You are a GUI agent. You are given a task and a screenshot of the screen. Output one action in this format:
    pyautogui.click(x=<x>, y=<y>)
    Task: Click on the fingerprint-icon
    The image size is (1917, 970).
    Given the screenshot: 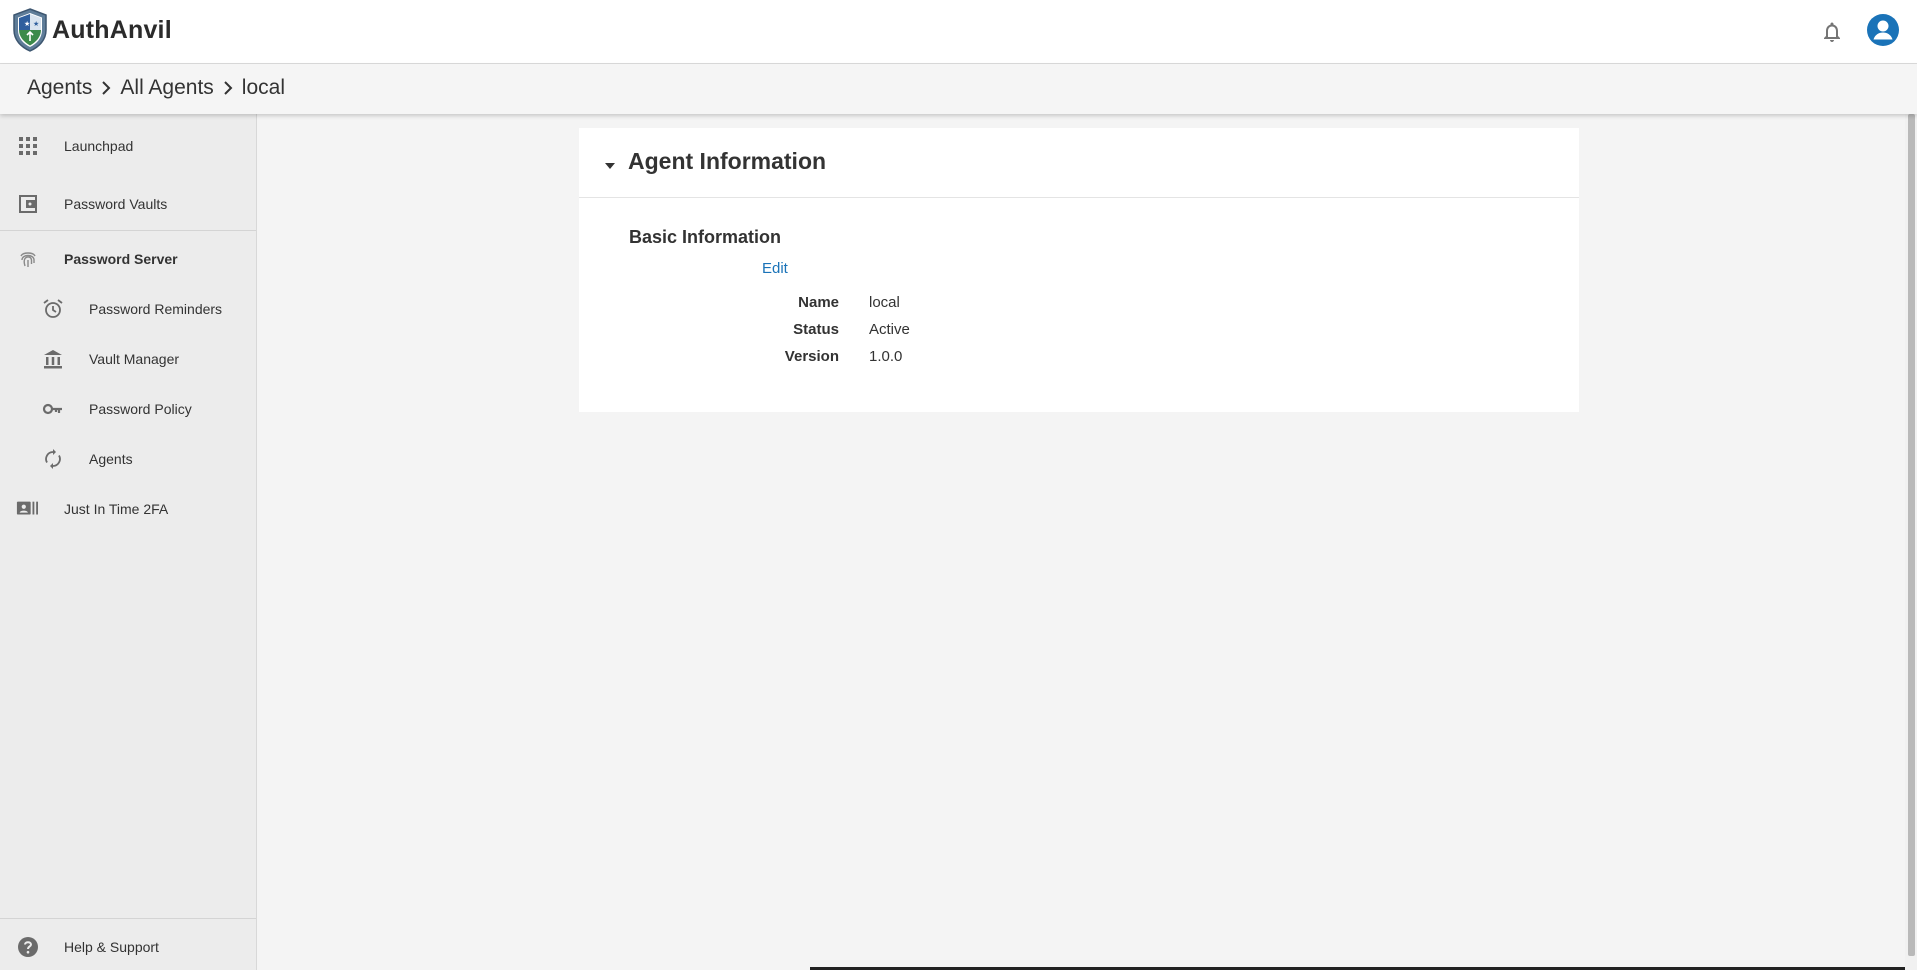 What is the action you would take?
    pyautogui.click(x=28, y=259)
    